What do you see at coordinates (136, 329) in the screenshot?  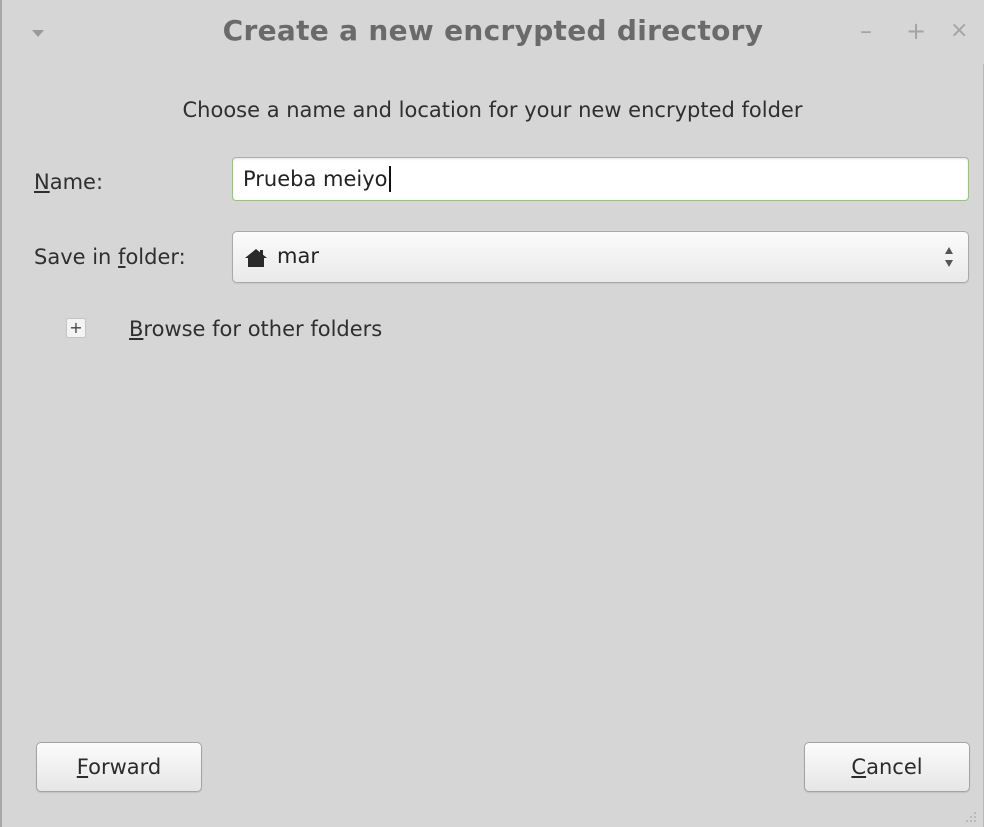 I see `browse-label-mnemonic: B` at bounding box center [136, 329].